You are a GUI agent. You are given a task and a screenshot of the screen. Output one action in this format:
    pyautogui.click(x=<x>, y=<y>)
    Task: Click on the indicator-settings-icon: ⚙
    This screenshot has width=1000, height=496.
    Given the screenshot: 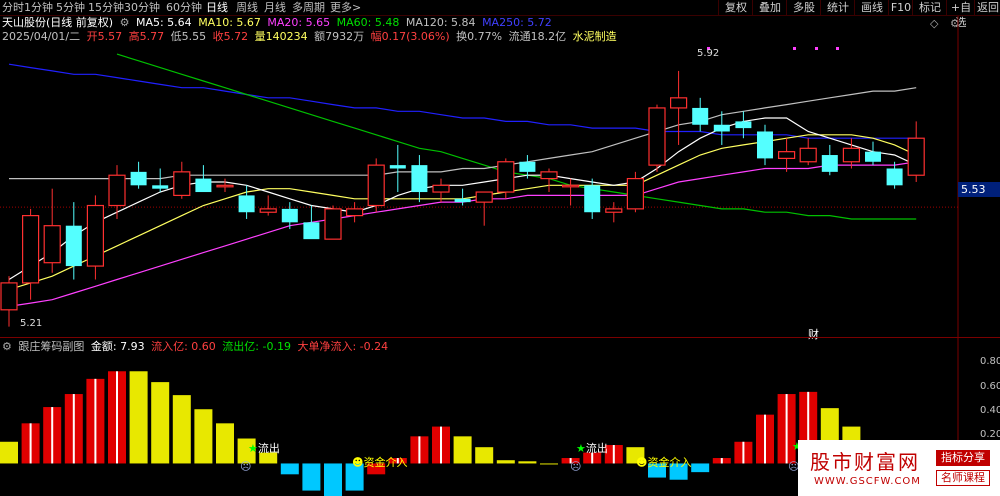 What is the action you would take?
    pyautogui.click(x=7, y=346)
    